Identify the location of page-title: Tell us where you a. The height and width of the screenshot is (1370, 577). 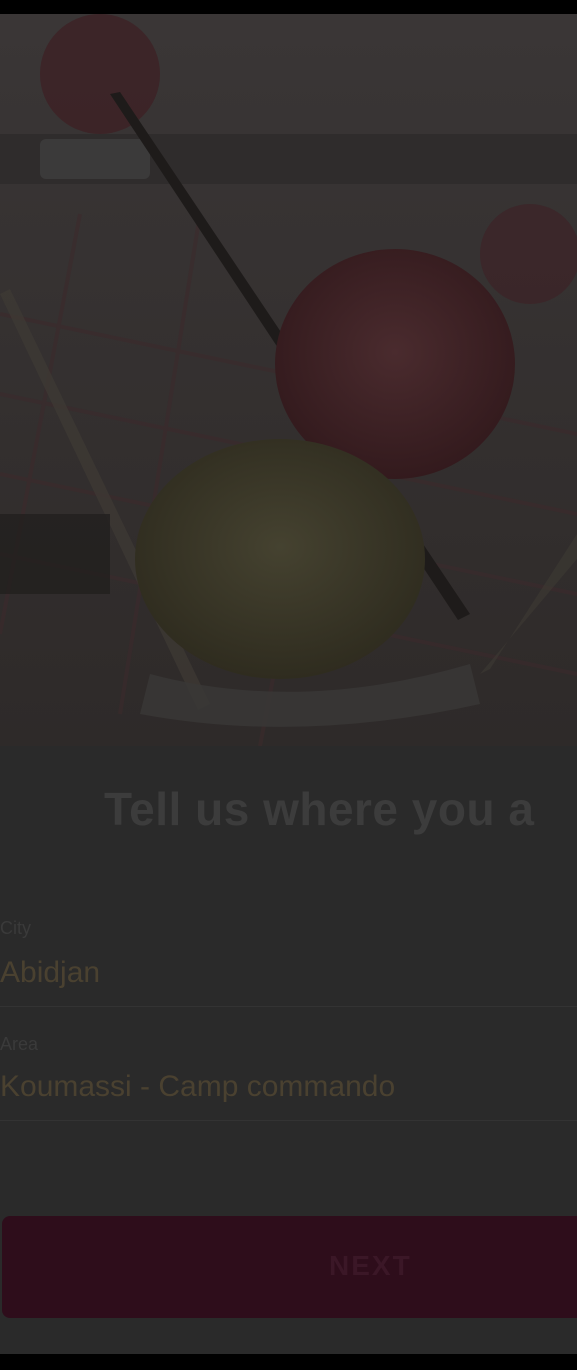
(319, 809).